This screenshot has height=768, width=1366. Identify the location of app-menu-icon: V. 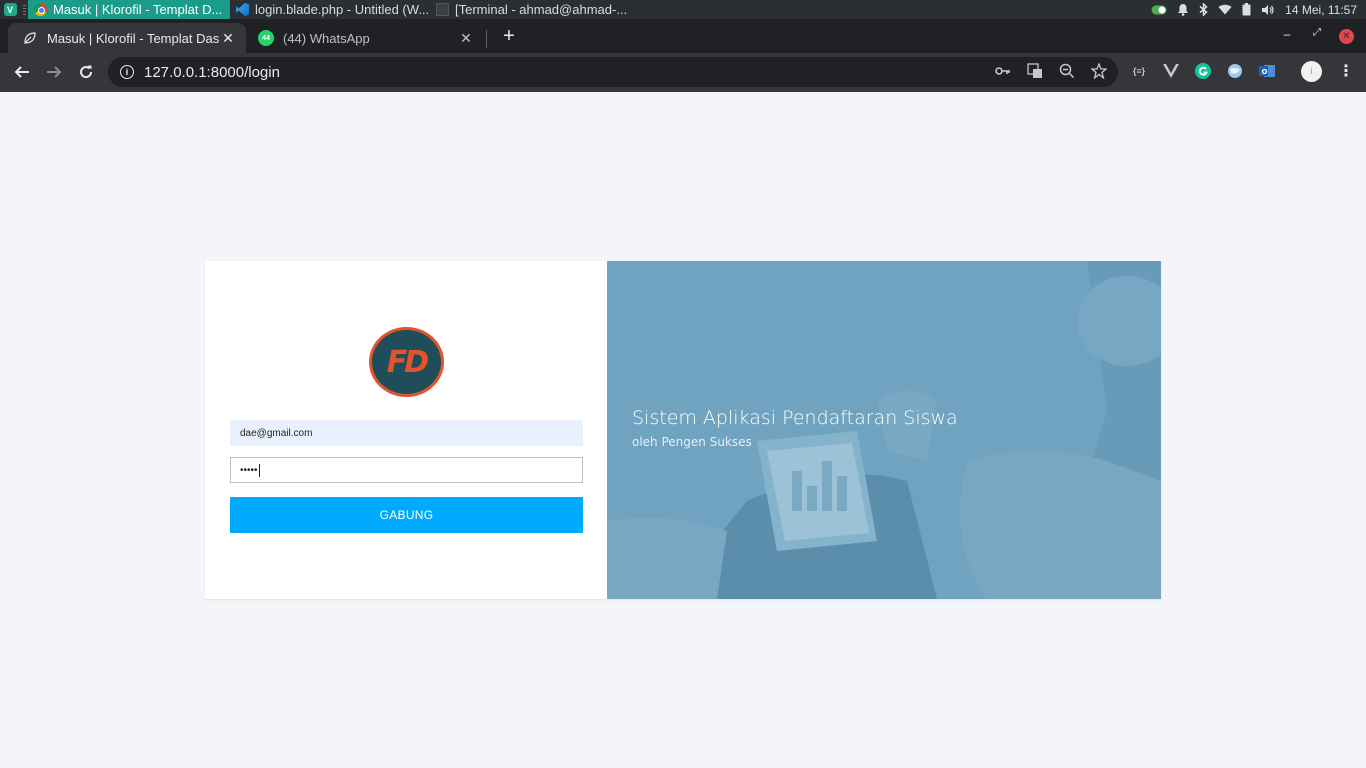
(10, 9).